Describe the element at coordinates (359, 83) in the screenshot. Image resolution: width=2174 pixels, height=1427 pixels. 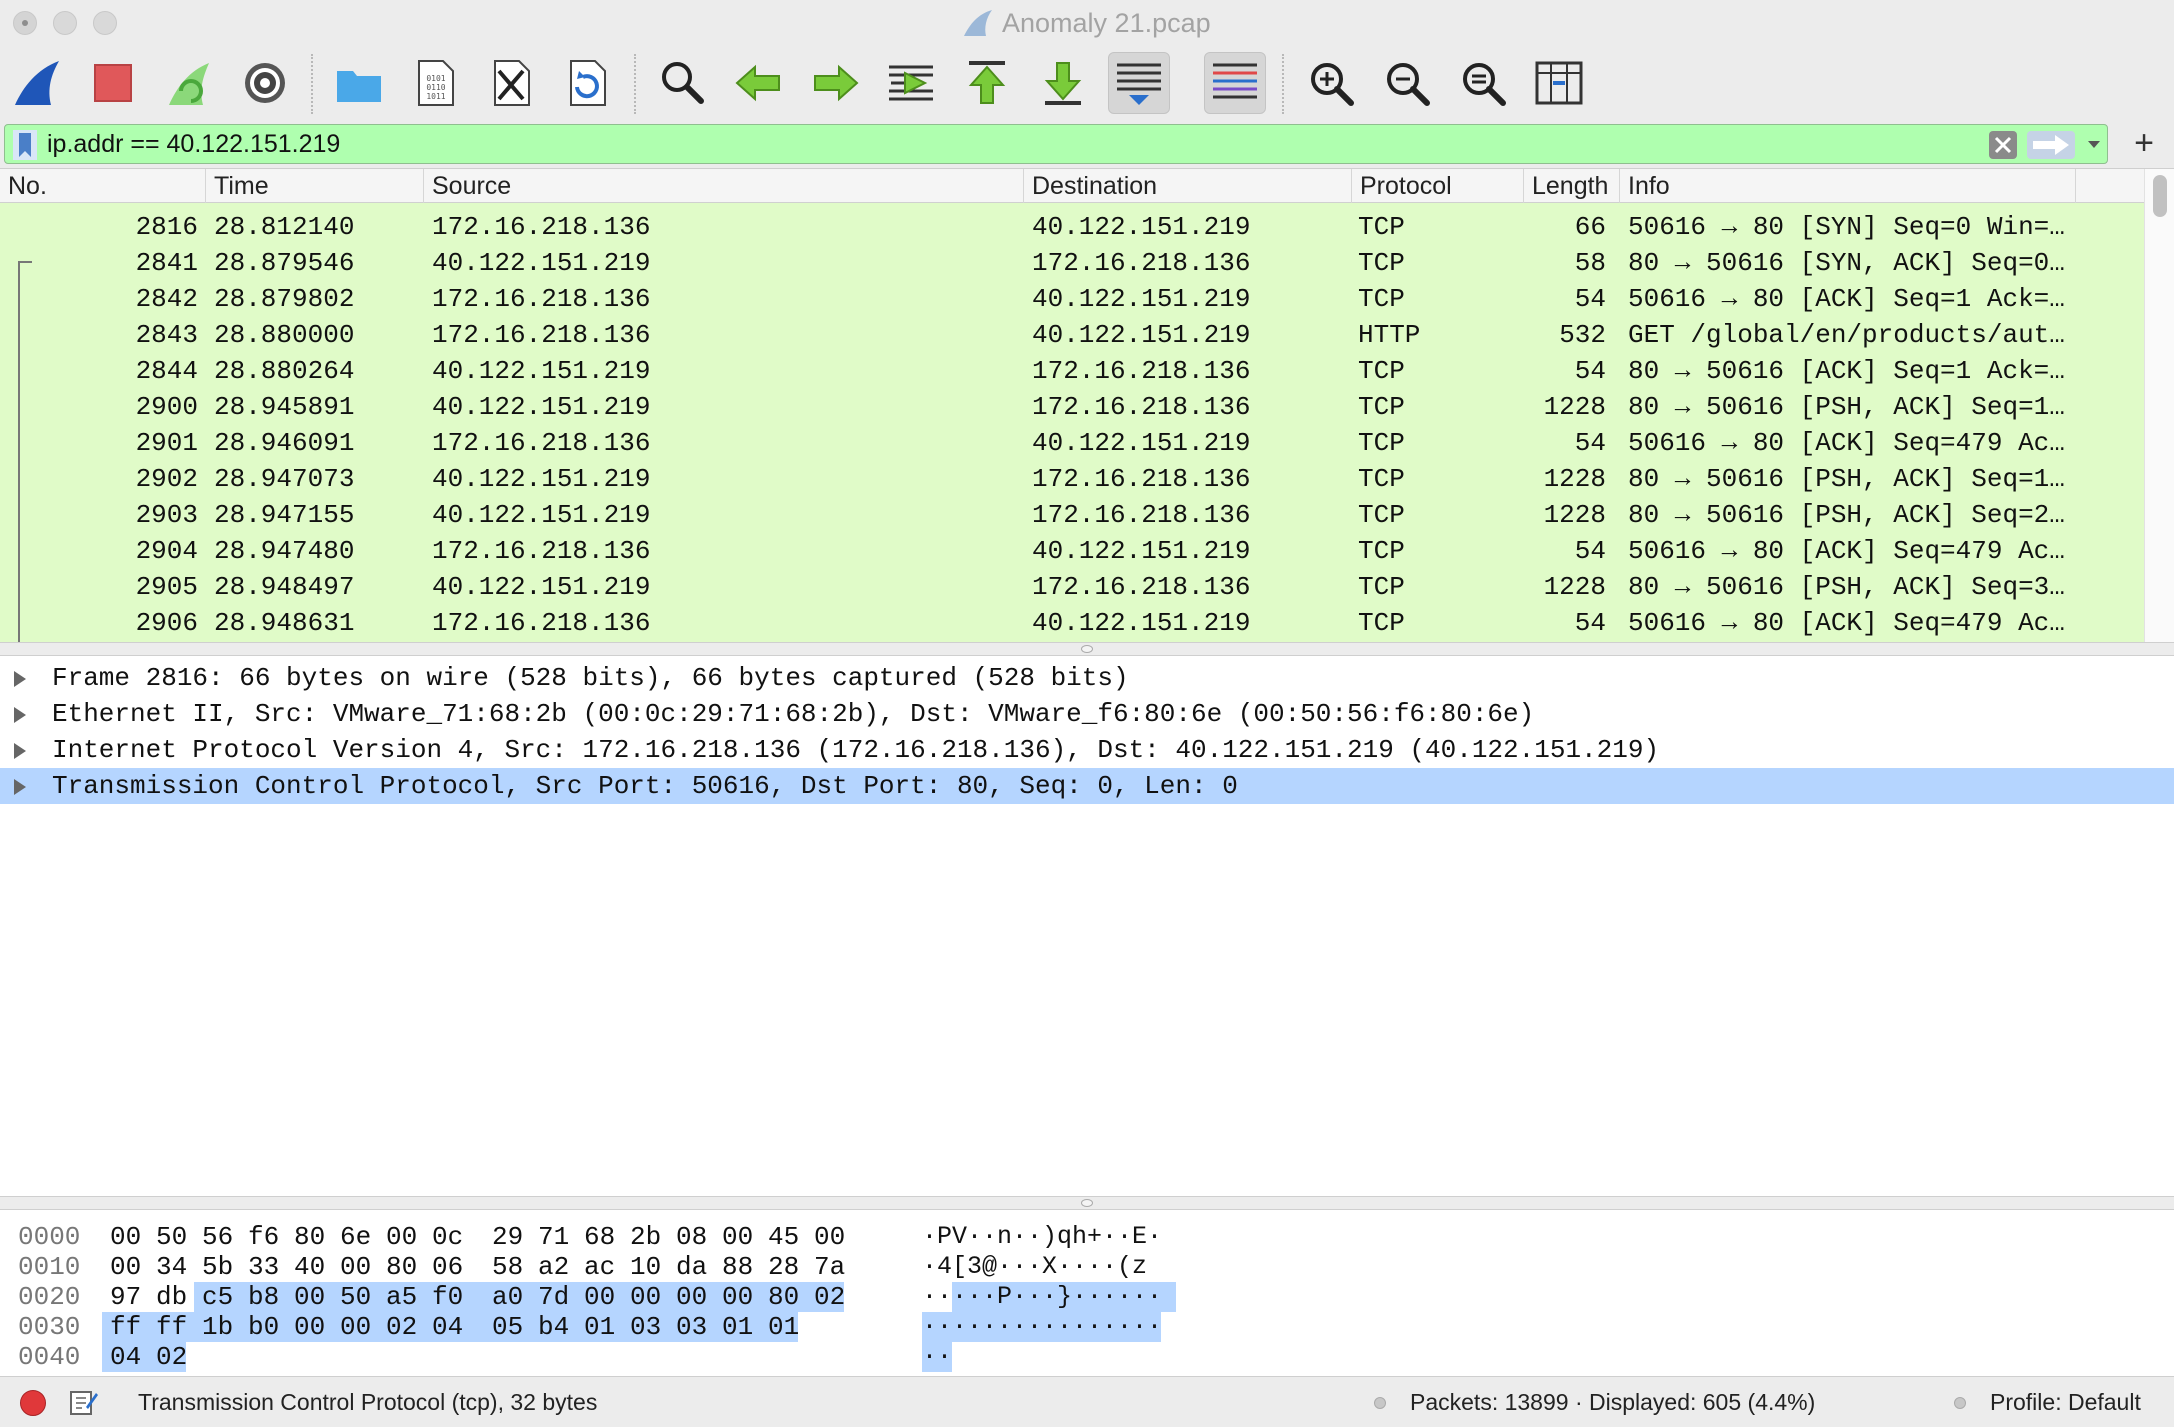
I see `open-file-button` at that location.